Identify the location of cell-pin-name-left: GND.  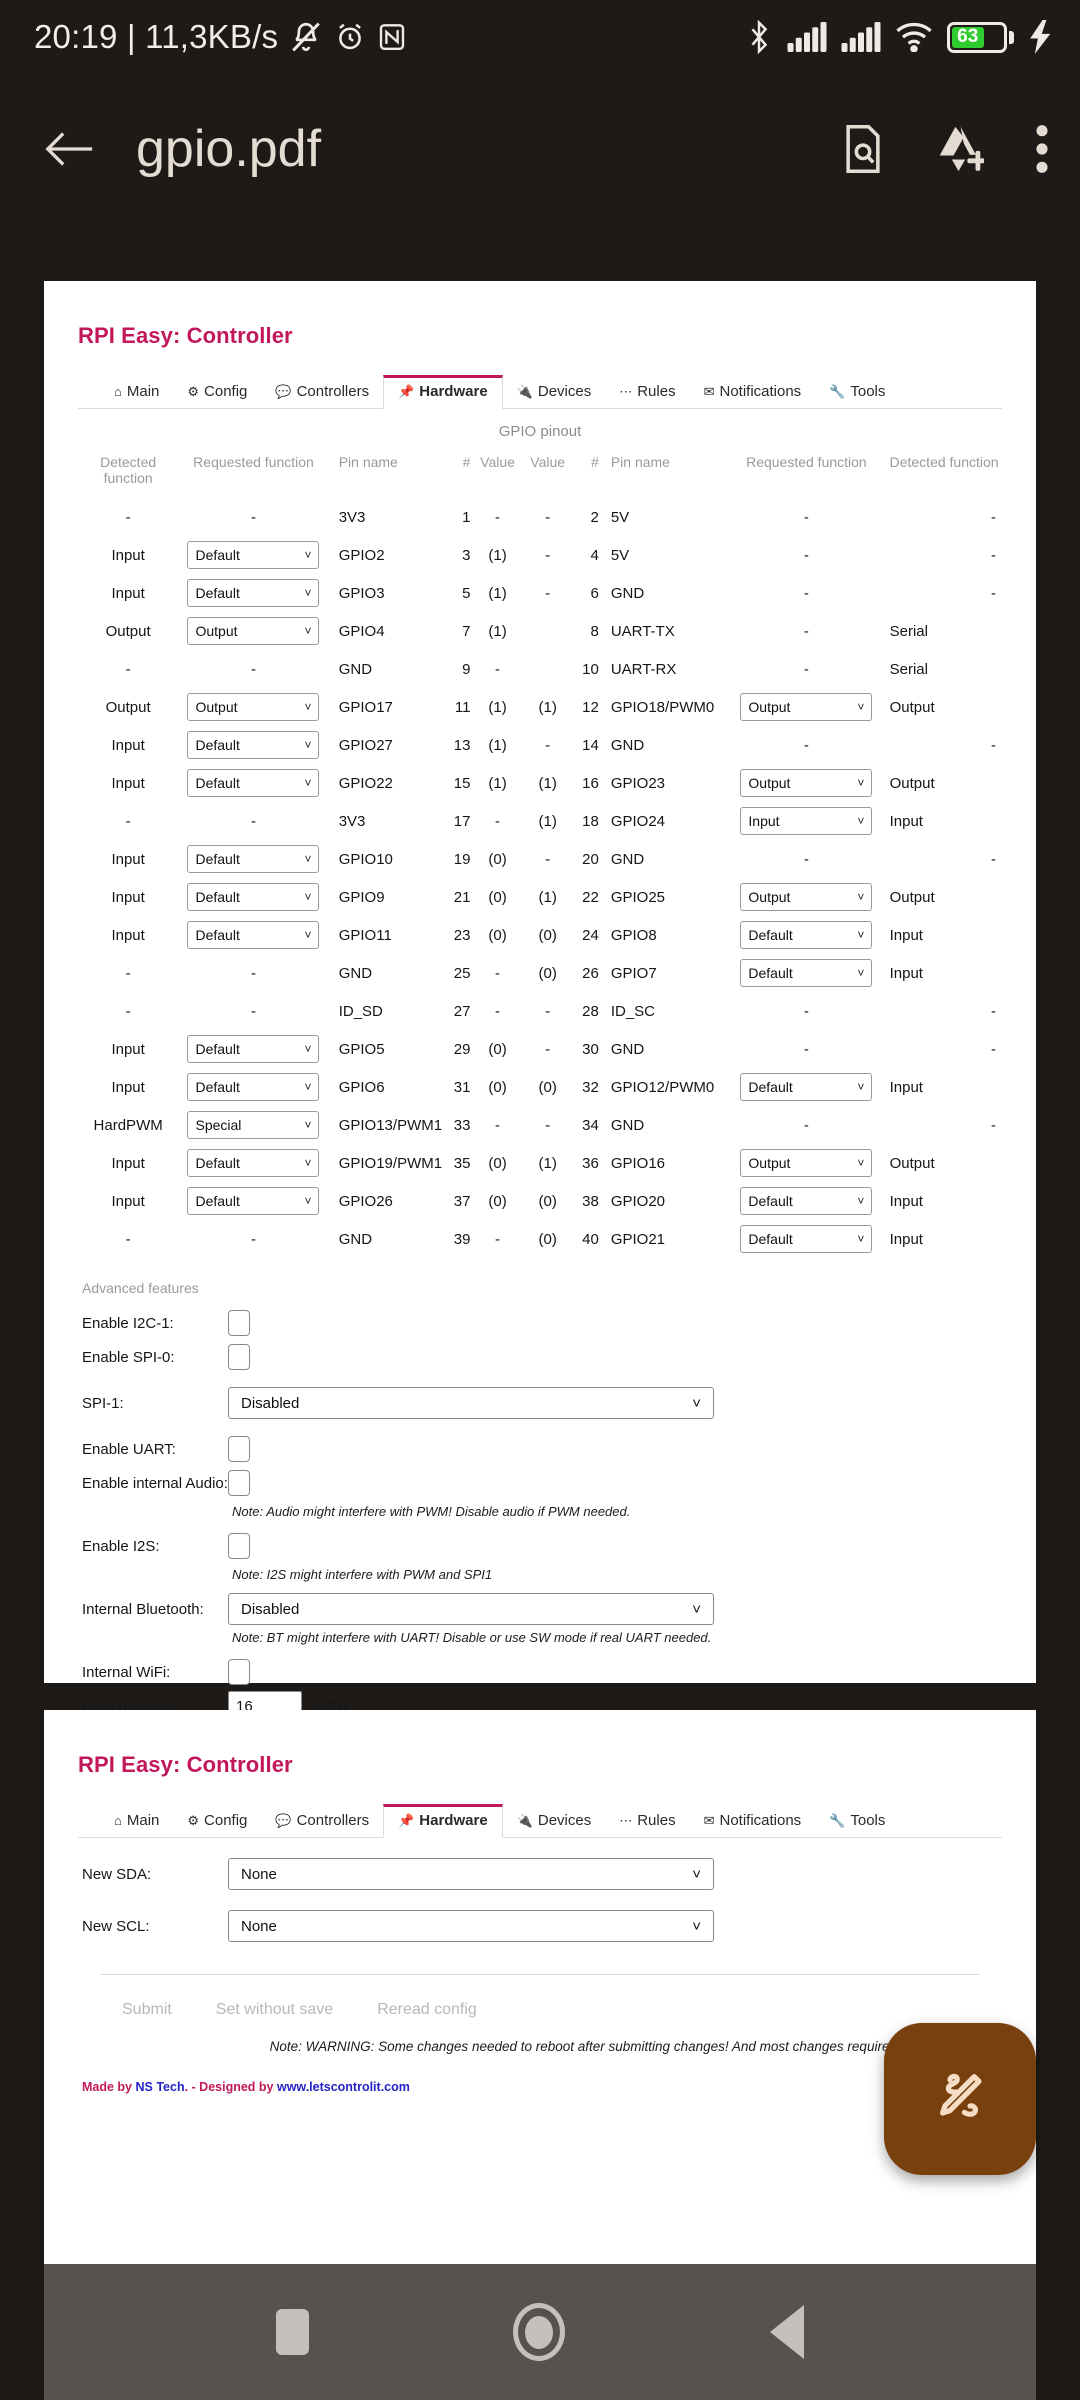
(355, 1239).